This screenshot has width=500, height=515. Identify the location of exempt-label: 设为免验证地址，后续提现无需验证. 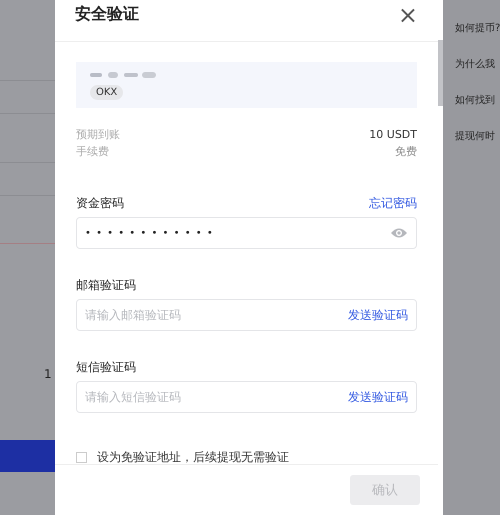
(193, 456).